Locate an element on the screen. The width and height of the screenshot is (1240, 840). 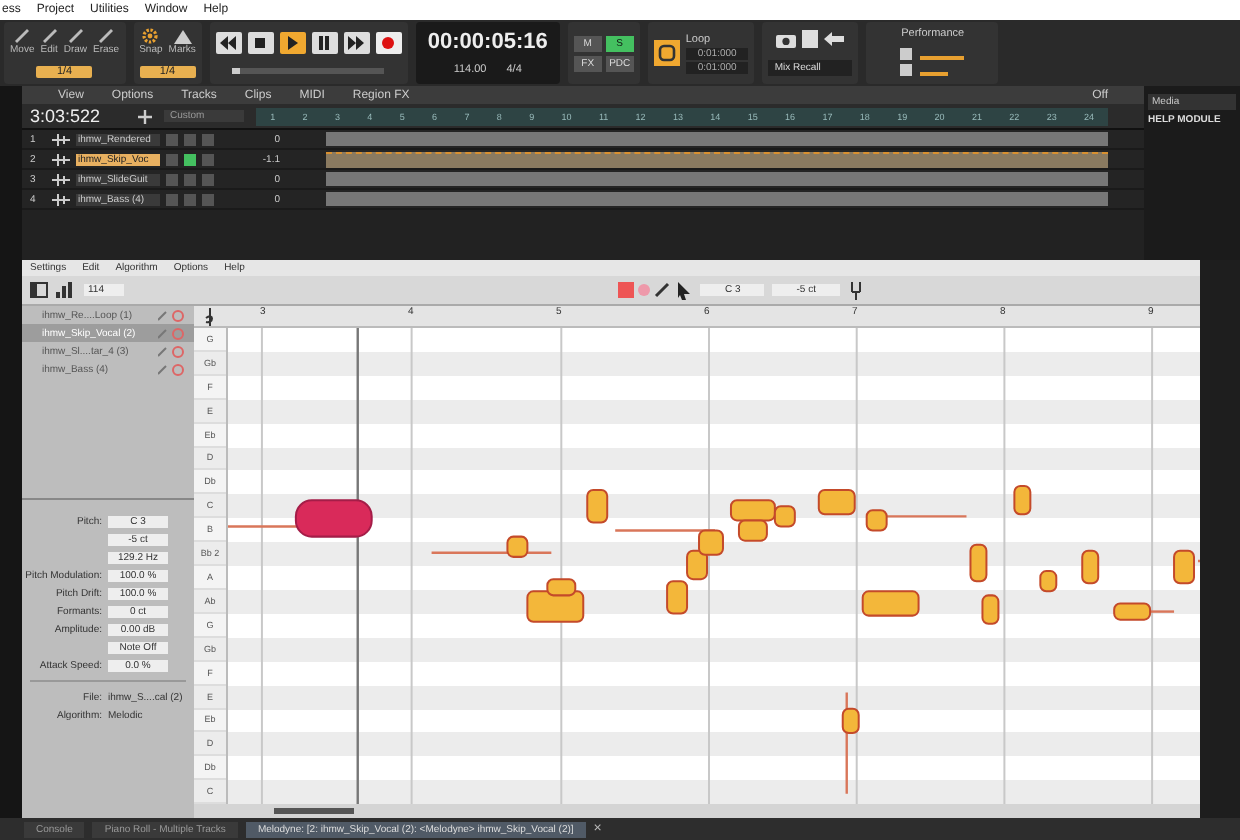
loop-icon is located at coordinates (666, 53).